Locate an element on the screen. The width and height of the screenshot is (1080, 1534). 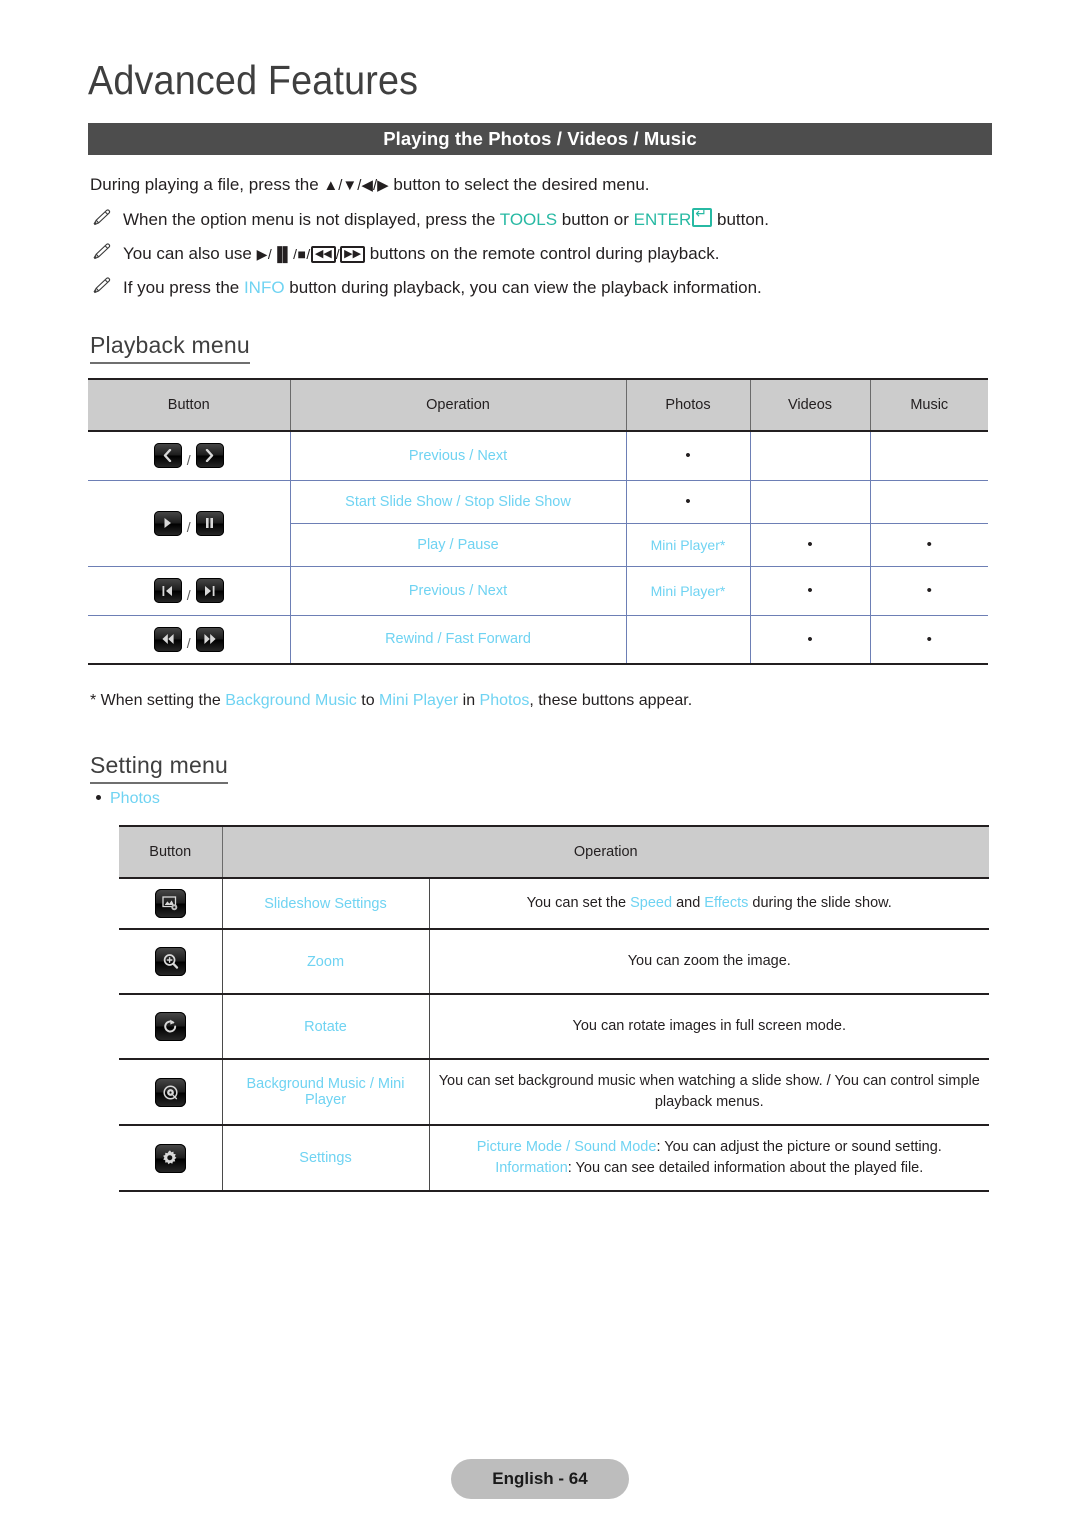
column-header-videos: Videos is located at coordinates (810, 405).